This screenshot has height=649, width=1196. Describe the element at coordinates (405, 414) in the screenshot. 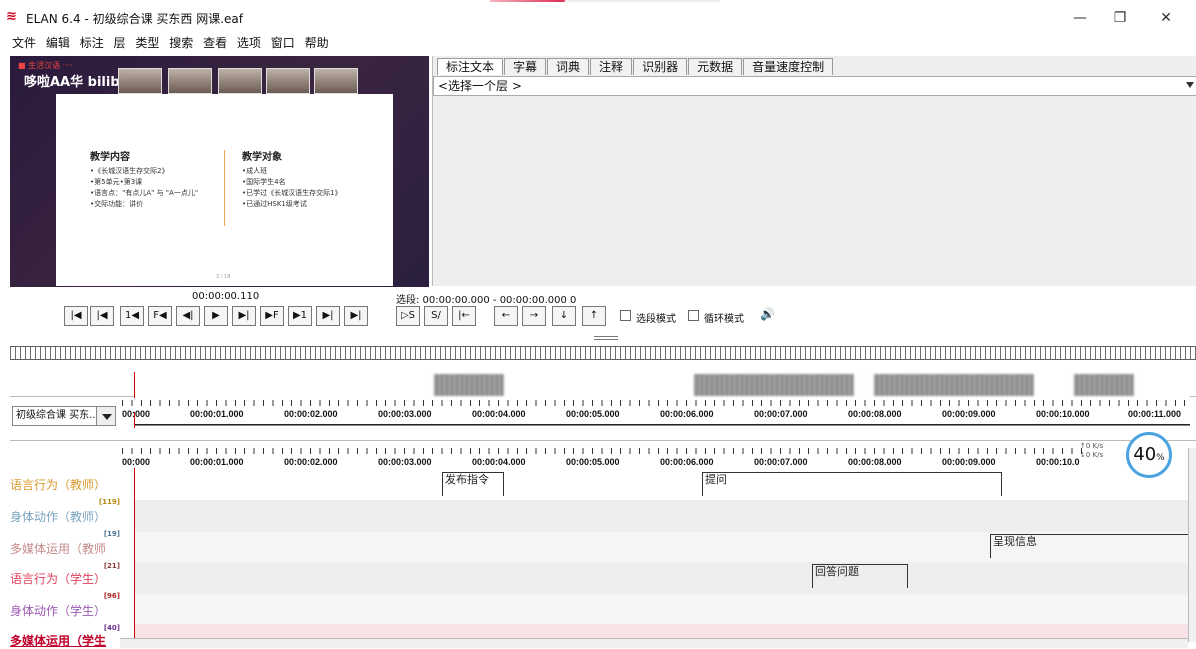

I see `tick-label: 00:00:03.000` at that location.